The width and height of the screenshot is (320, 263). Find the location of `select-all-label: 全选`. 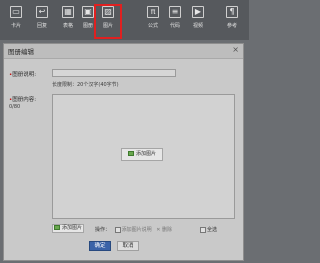

select-all-label: 全选 is located at coordinates (212, 230).